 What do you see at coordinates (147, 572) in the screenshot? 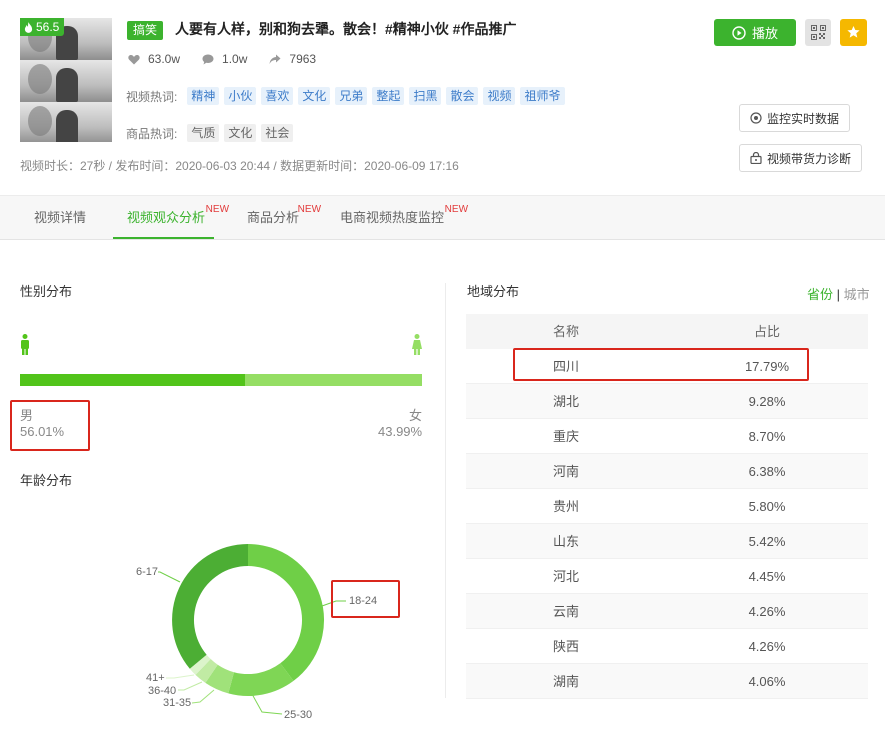
I see `age-label-6-17: 6-17` at bounding box center [147, 572].